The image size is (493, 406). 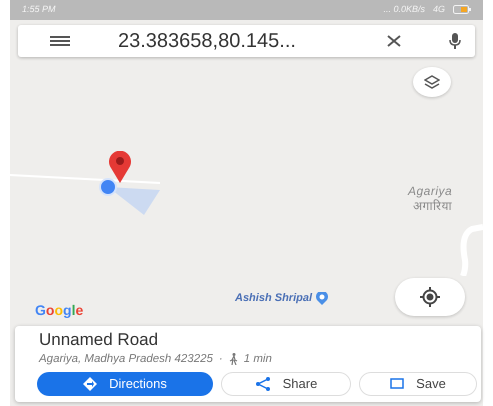 I want to click on share-icon, so click(x=262, y=384).